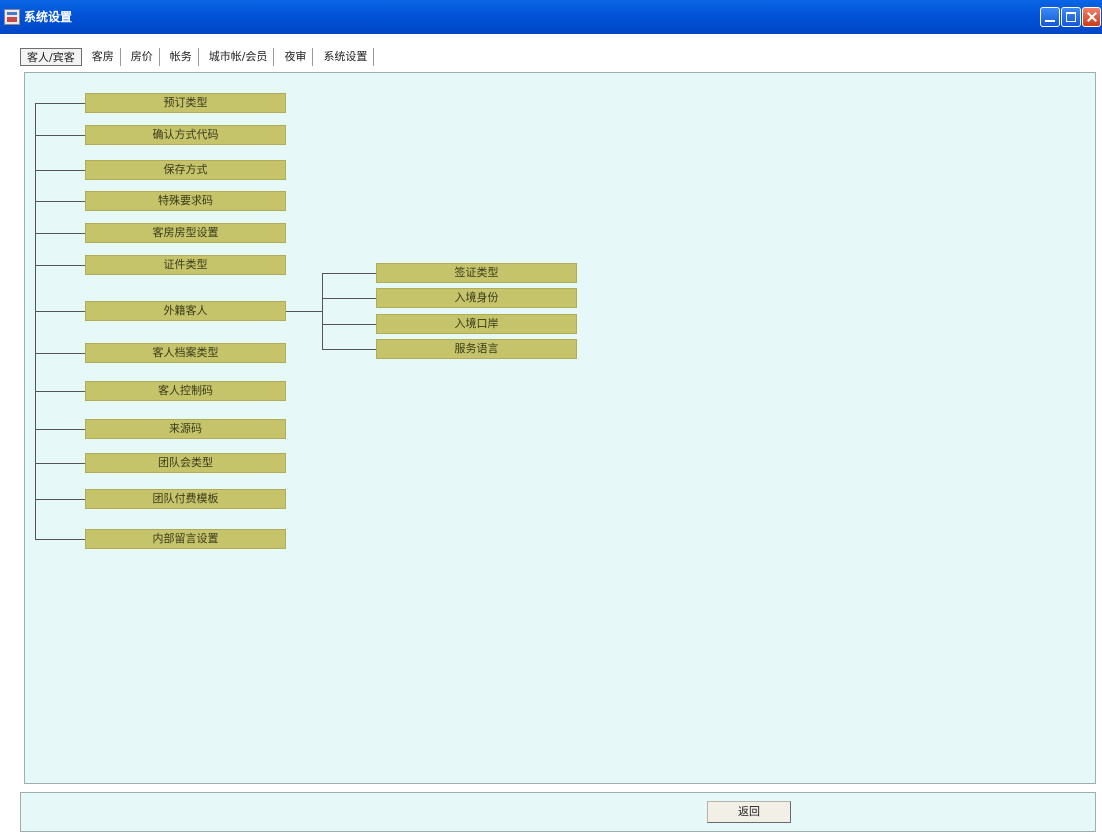 This screenshot has height=836, width=1102. Describe the element at coordinates (476, 349) in the screenshot. I see `tree-node: 服务语言` at that location.